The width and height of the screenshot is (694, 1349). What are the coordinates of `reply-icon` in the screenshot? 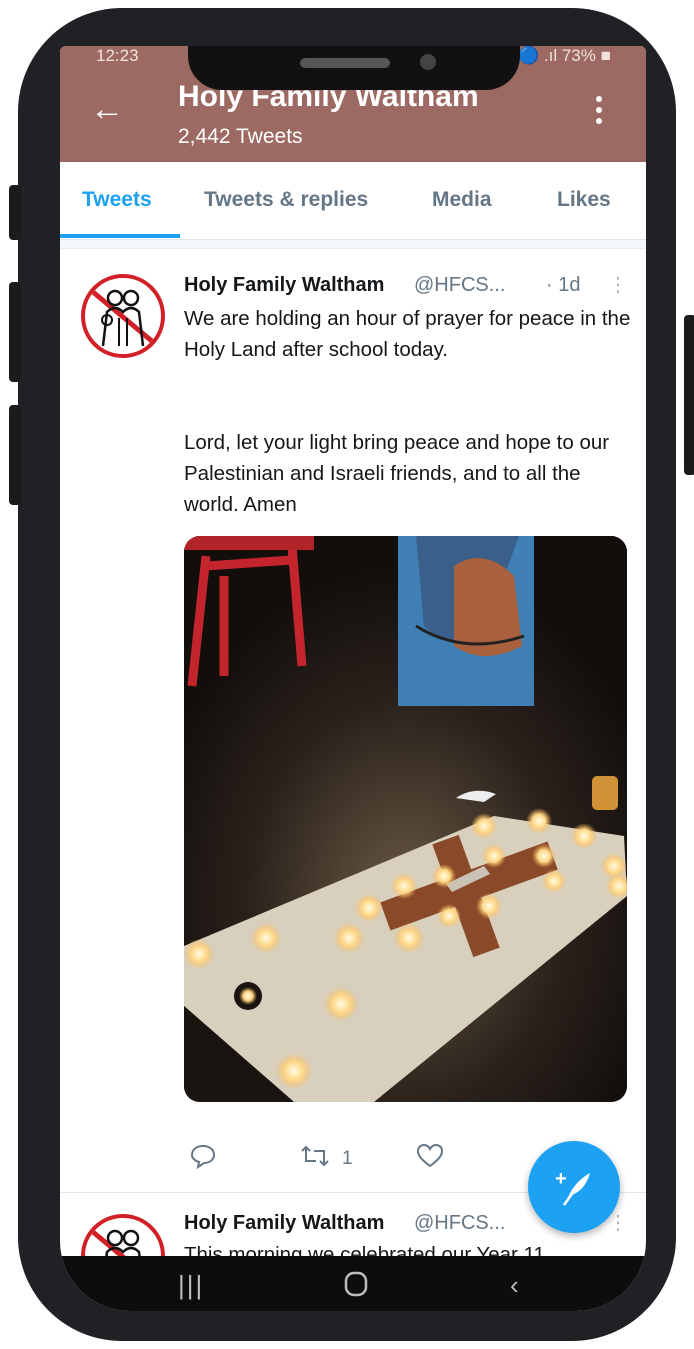 It's located at (203, 1156).